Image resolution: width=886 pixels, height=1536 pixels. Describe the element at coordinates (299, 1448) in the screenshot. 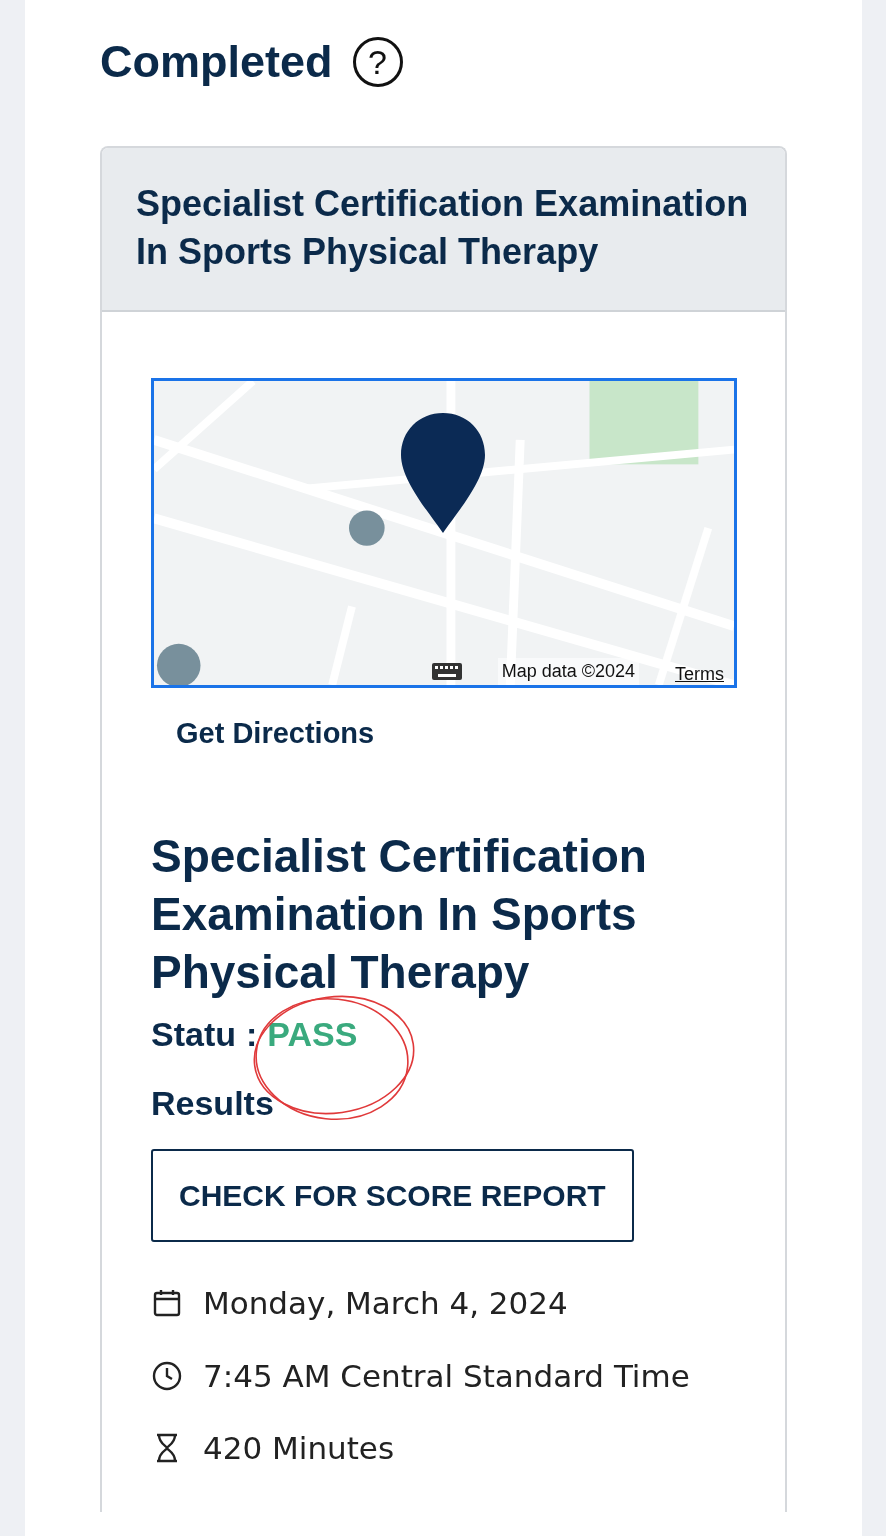

I see `detail-text: 420 Minutes` at that location.